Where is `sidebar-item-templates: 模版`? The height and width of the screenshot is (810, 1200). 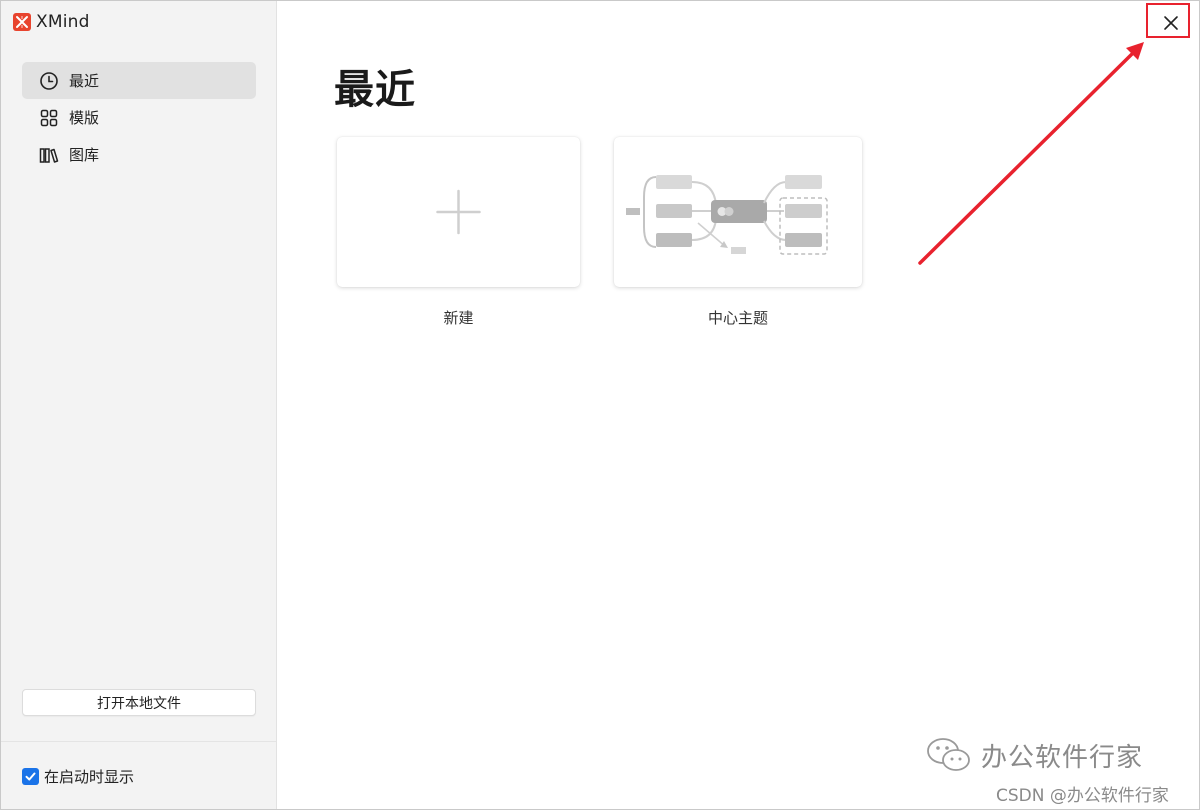 sidebar-item-templates: 模版 is located at coordinates (139, 117).